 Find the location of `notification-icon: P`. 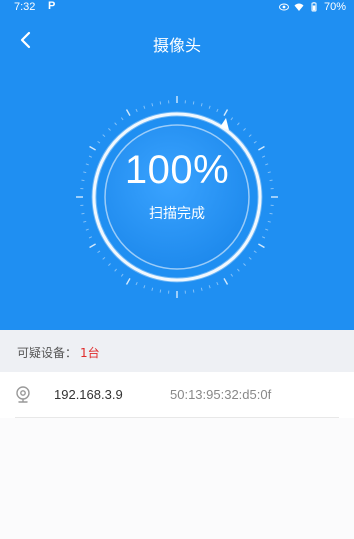

notification-icon: P is located at coordinates (52, 6).